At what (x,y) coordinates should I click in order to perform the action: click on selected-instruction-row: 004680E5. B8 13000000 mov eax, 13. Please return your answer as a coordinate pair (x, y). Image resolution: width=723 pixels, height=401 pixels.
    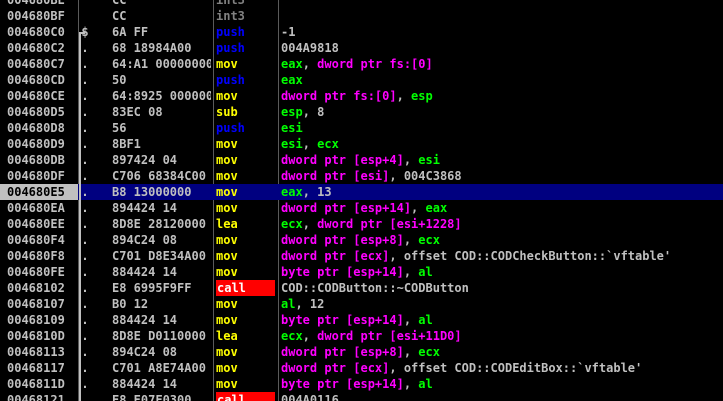
    Looking at the image, I should click on (361, 192).